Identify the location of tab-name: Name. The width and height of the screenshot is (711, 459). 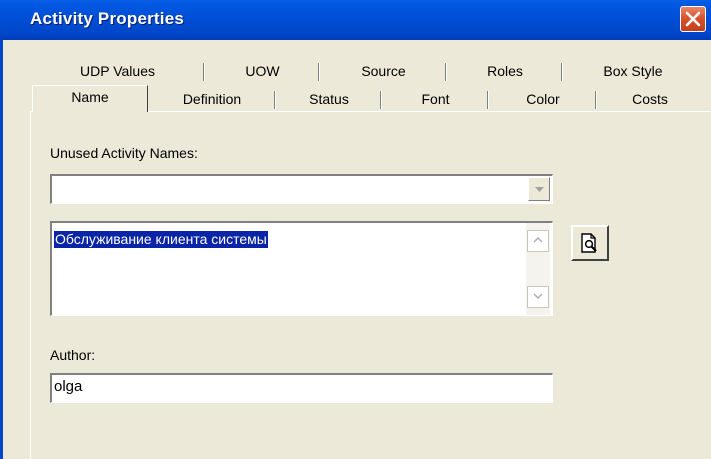
(90, 98).